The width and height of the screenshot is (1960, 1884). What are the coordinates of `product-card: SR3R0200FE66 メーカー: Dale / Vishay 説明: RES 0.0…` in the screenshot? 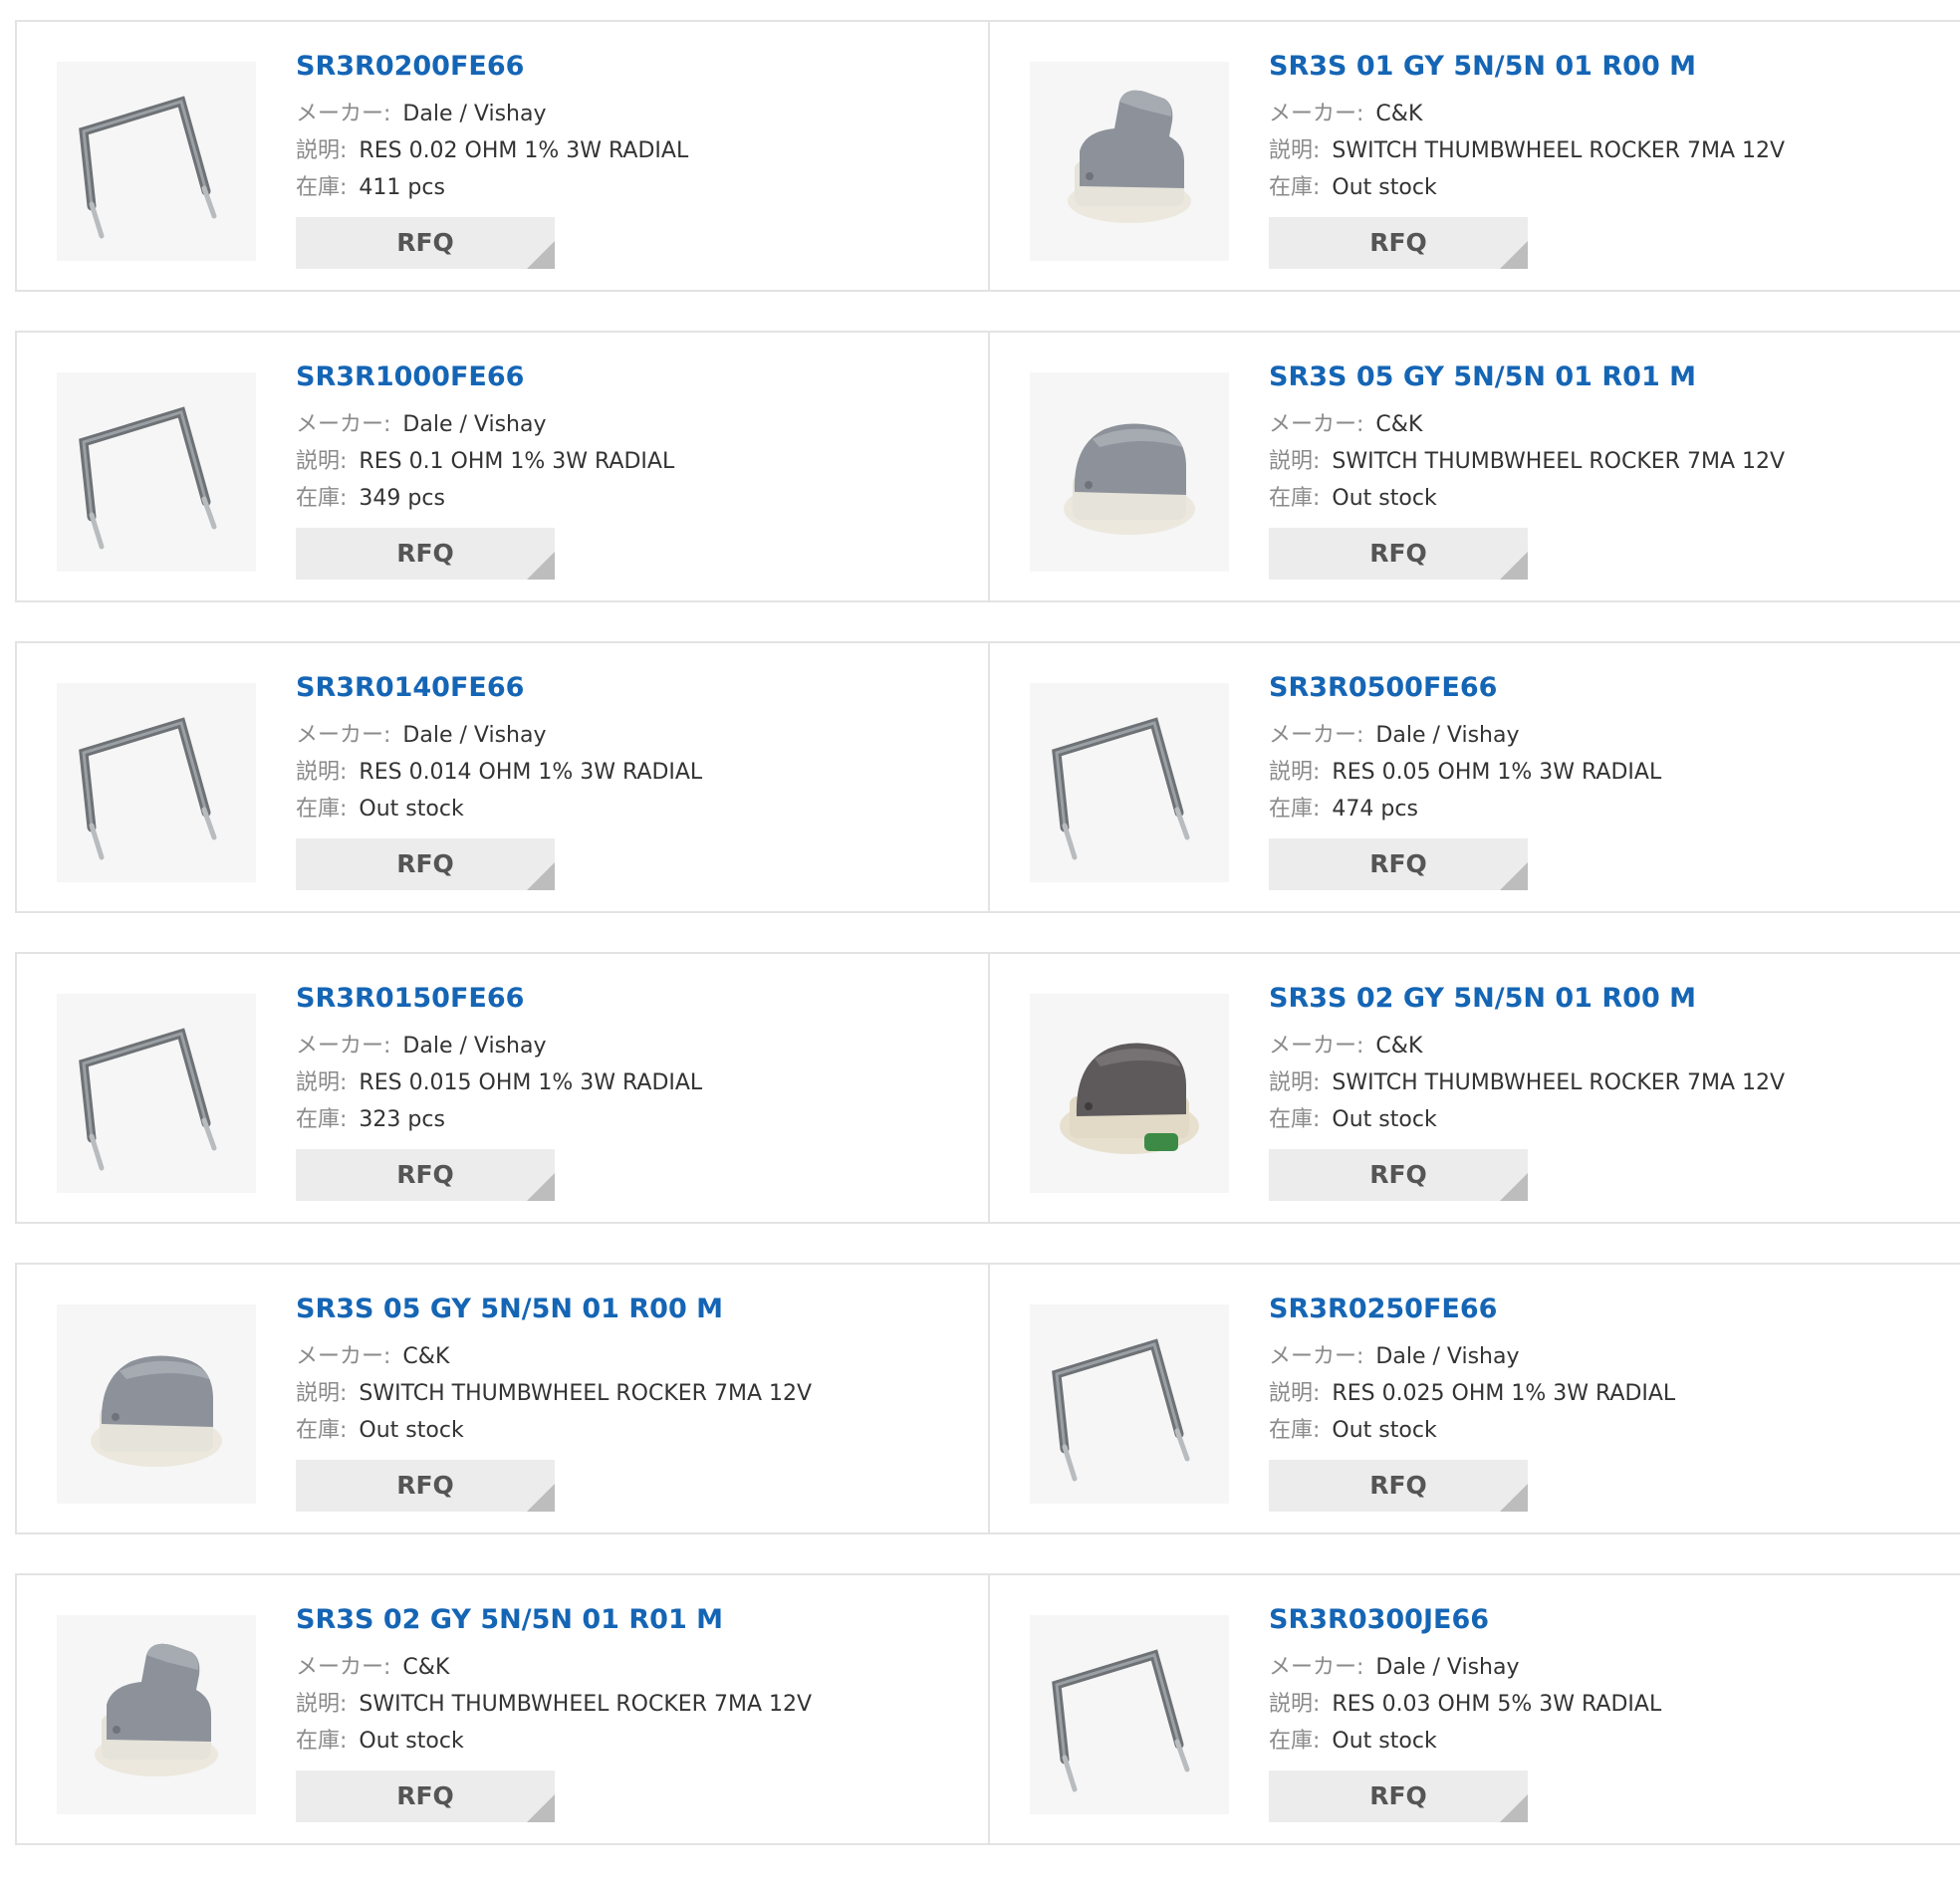 It's located at (503, 156).